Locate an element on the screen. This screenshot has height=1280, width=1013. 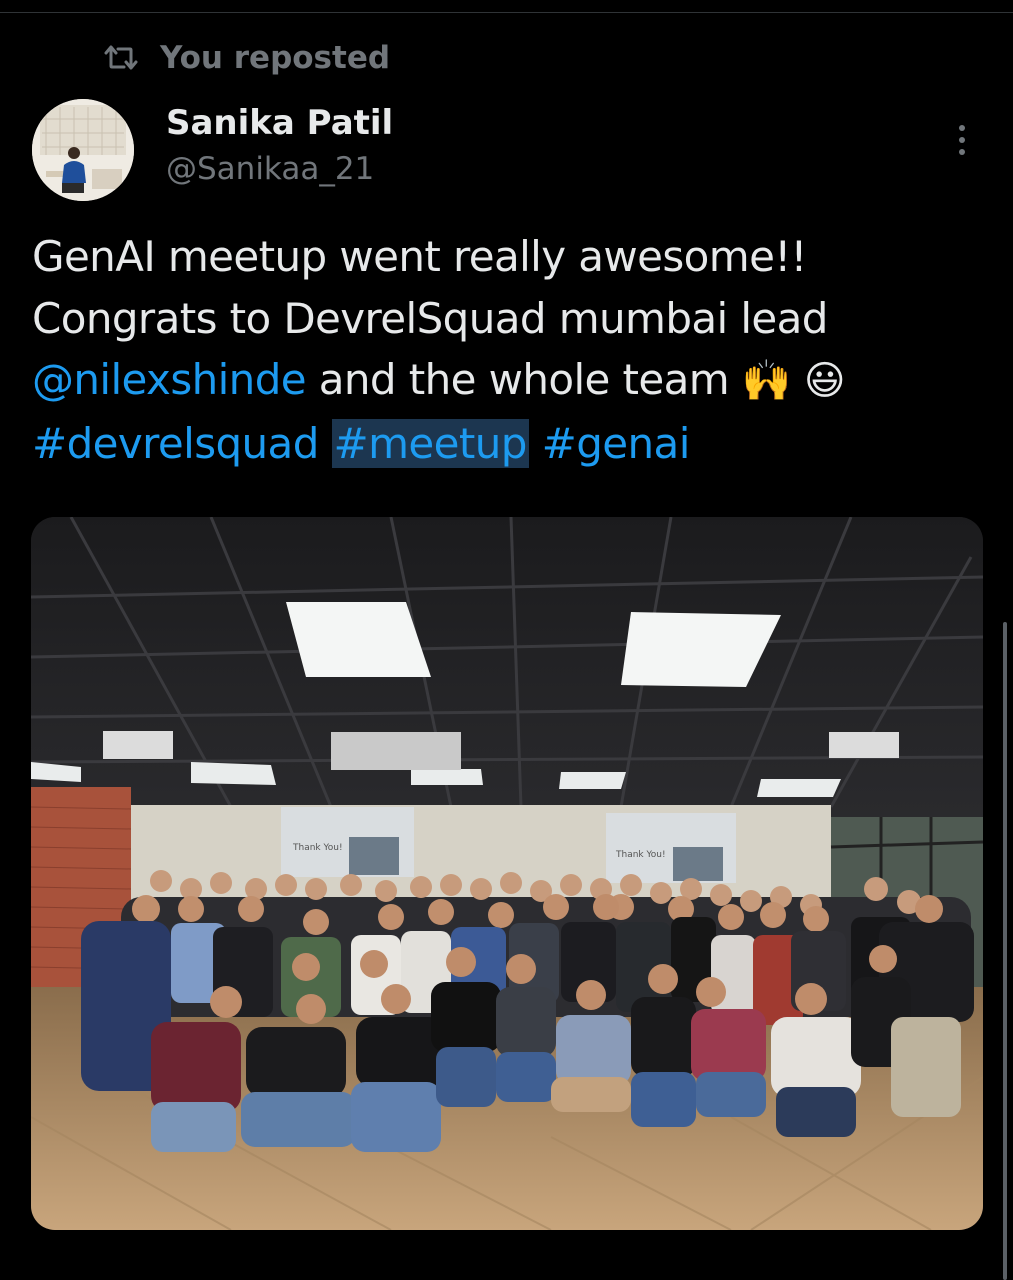
tweet-line-3: @nilexshinde and the whole team 🙌 😃 is located at coordinates (512, 381).